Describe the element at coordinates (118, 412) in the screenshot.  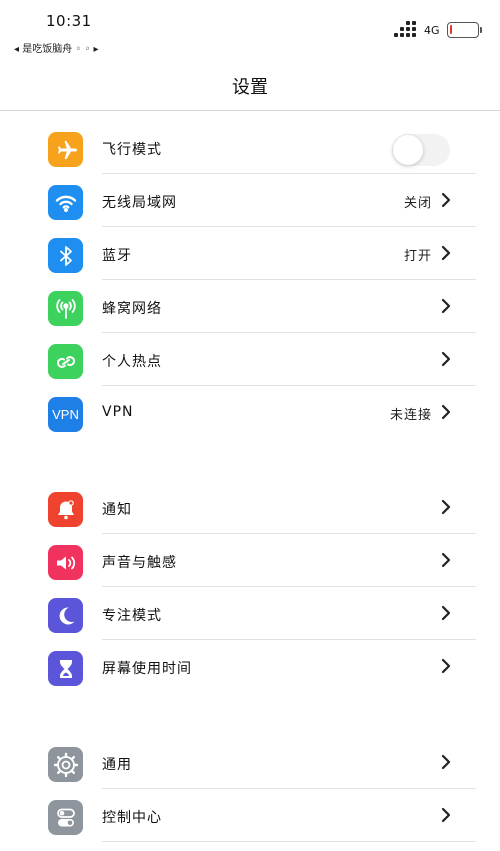
I see `setting-label: VPN` at that location.